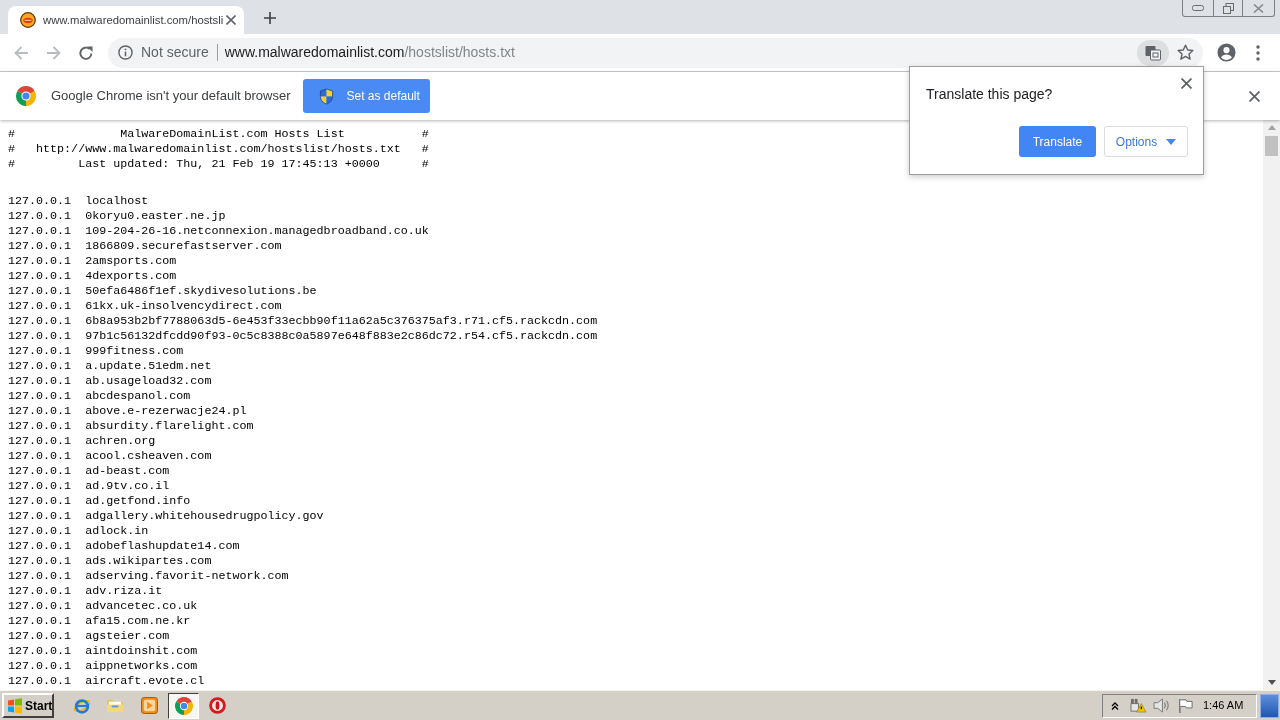  Describe the element at coordinates (1138, 705) in the screenshot. I see `network-warning-icon` at that location.